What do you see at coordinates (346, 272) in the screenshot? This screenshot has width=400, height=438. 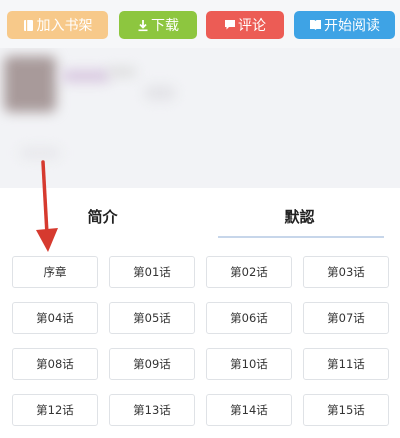 I see `chapter-button: 第03话` at bounding box center [346, 272].